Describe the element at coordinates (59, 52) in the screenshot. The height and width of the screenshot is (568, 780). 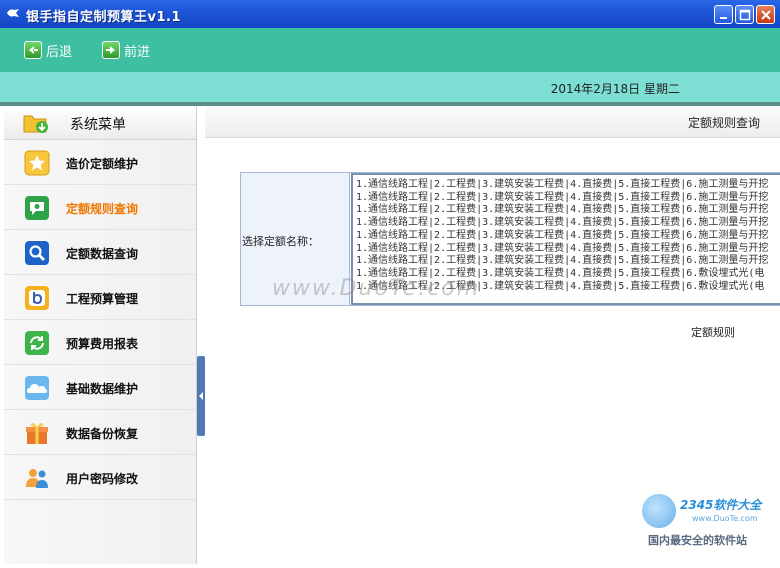
I see `back-label: 后退` at that location.